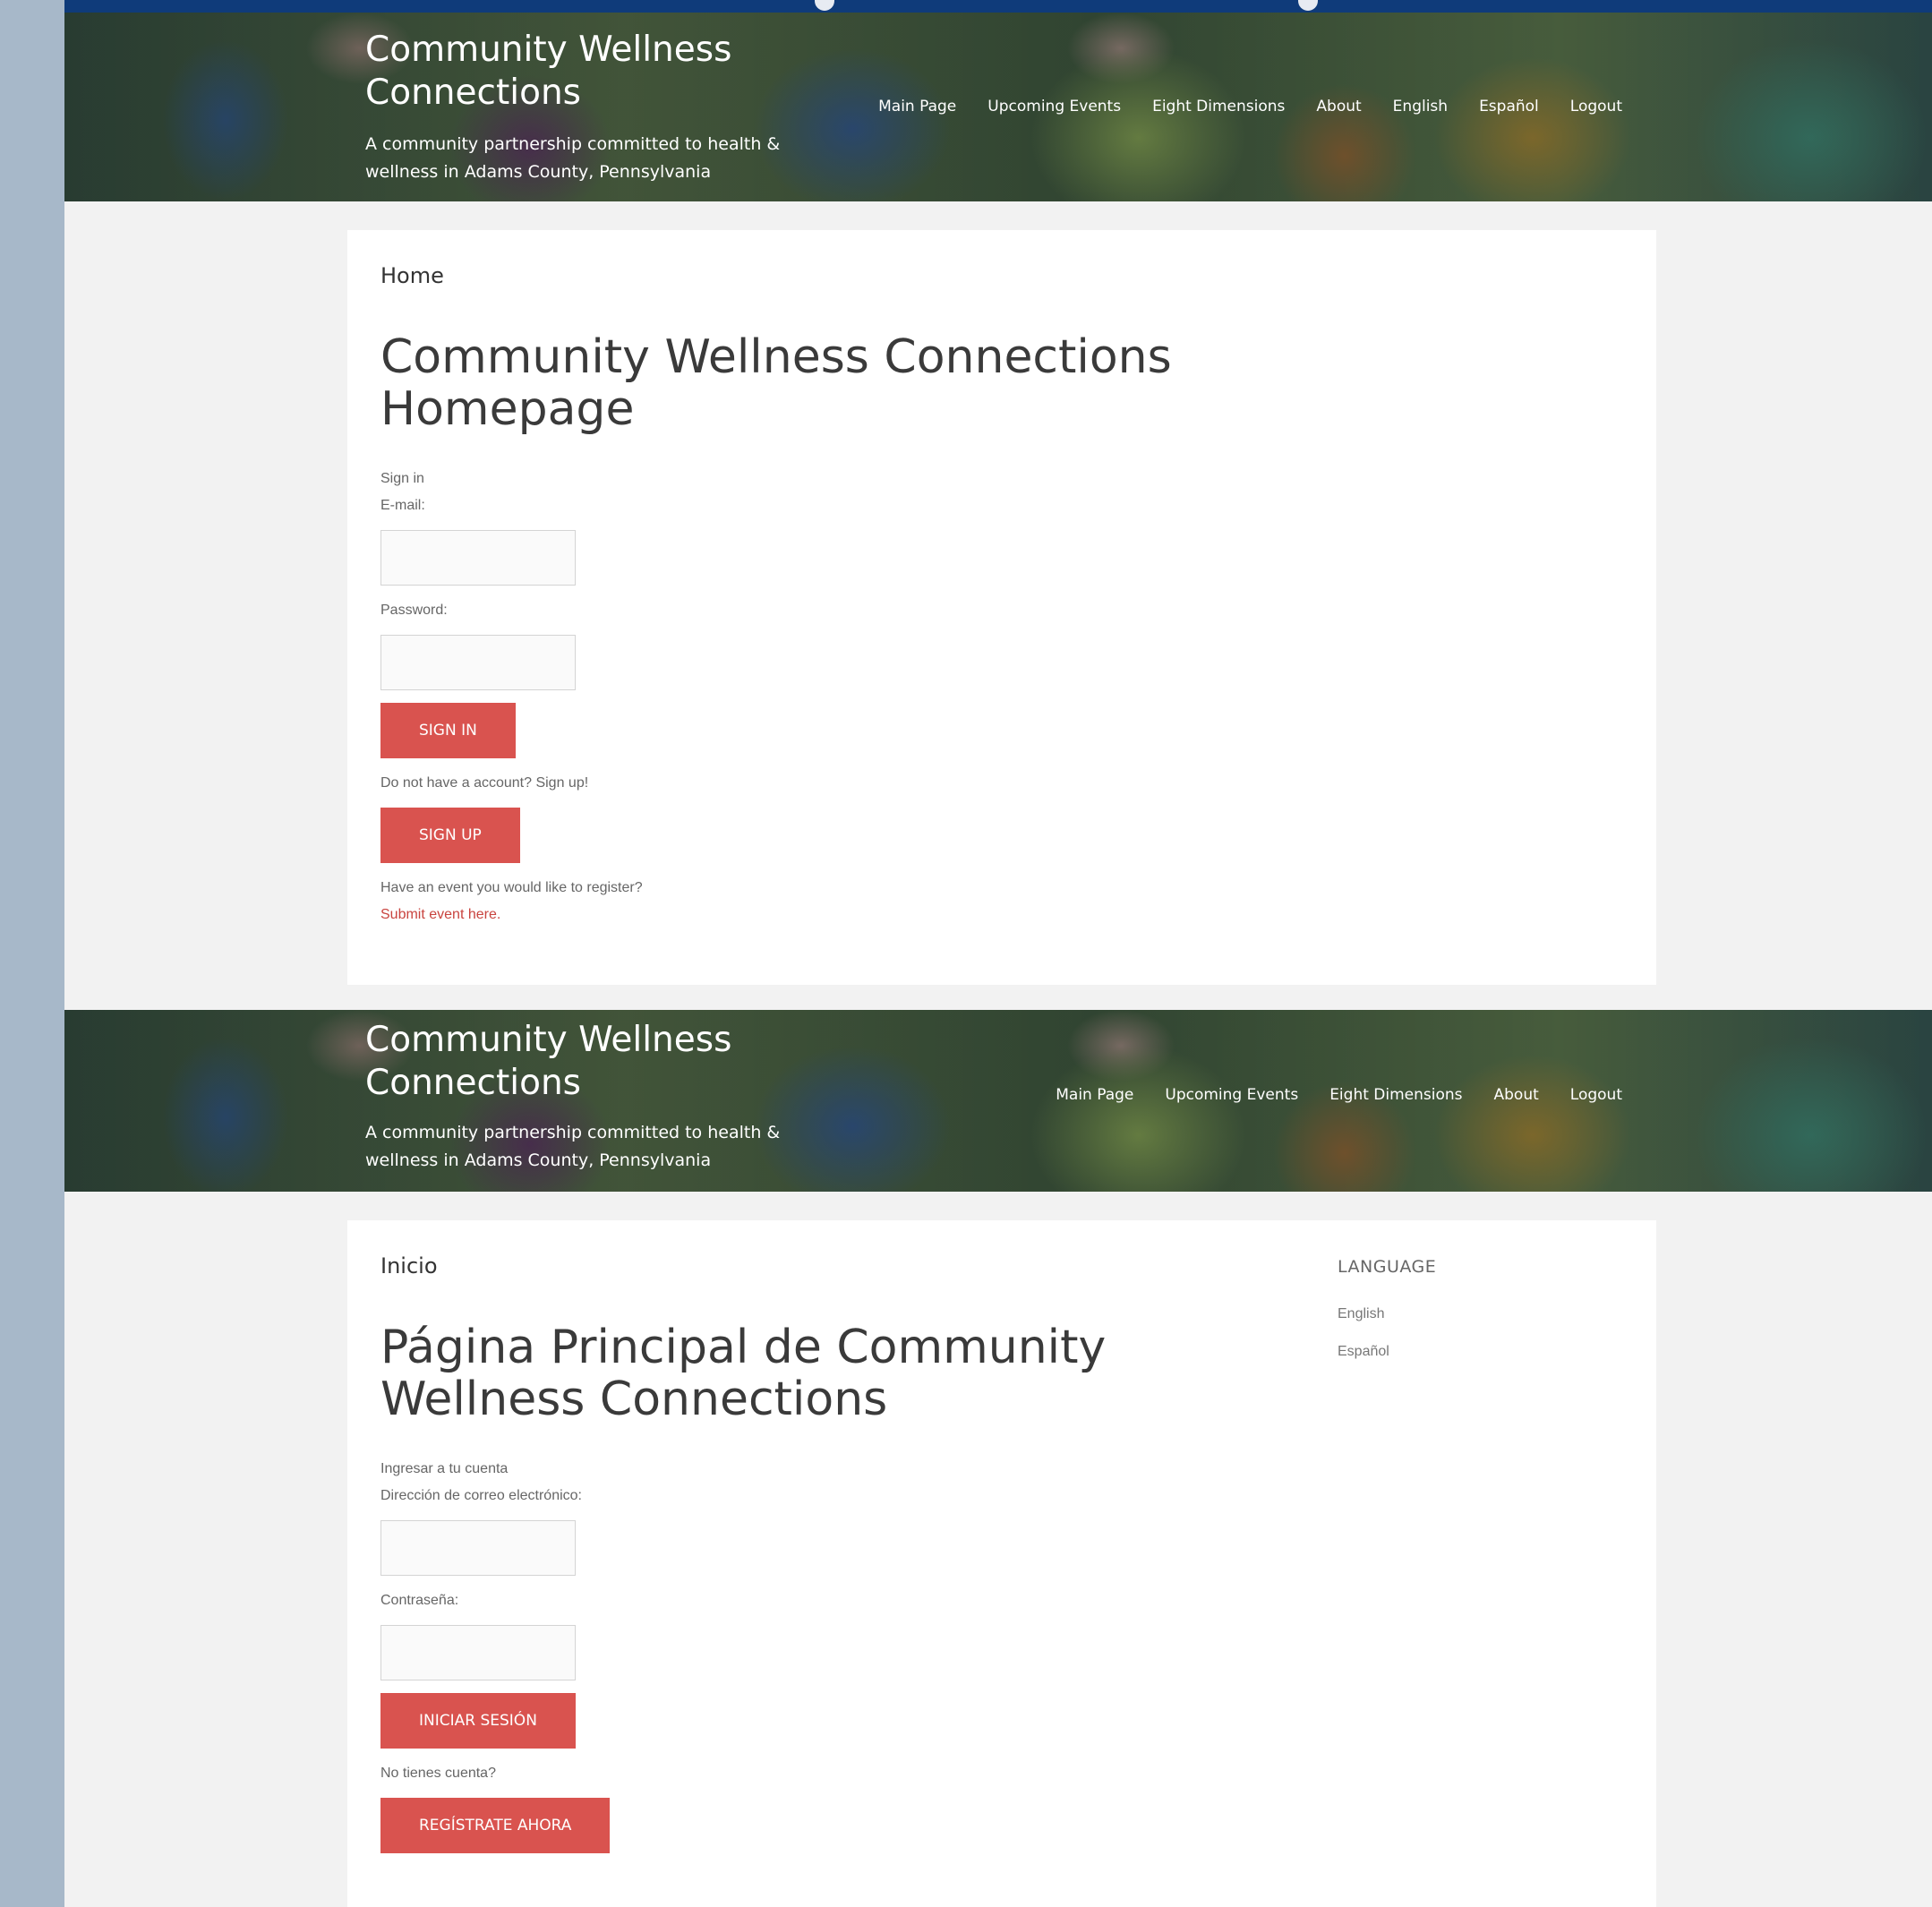 The image size is (1932, 1907). I want to click on language-link-espanol: Español, so click(1363, 1352).